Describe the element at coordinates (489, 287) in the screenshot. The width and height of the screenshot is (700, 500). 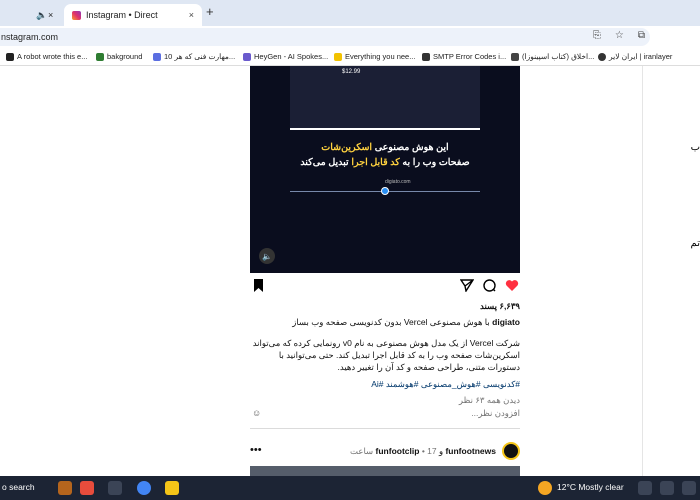
I see `comment-icon` at that location.